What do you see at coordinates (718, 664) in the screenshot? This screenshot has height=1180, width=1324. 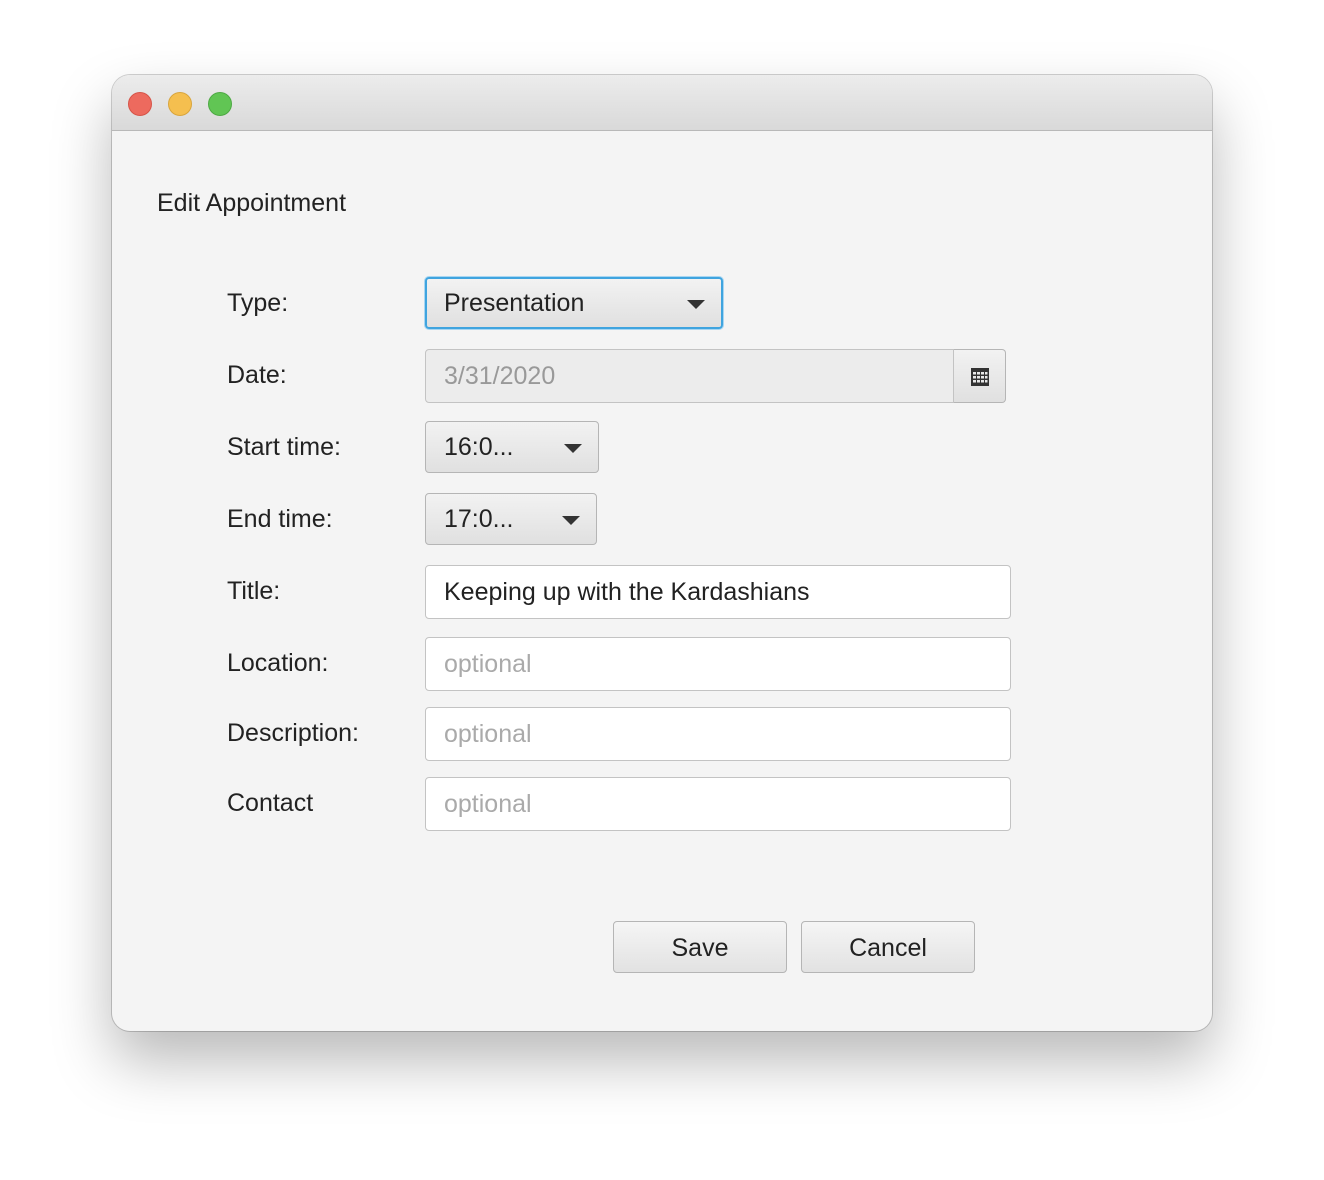 I see `location-input` at bounding box center [718, 664].